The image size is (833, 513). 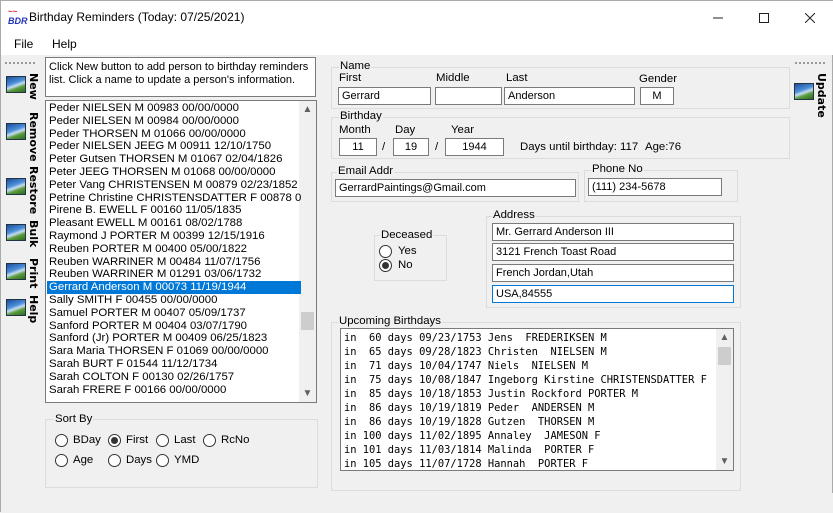 I want to click on maximize-icon, so click(x=764, y=17).